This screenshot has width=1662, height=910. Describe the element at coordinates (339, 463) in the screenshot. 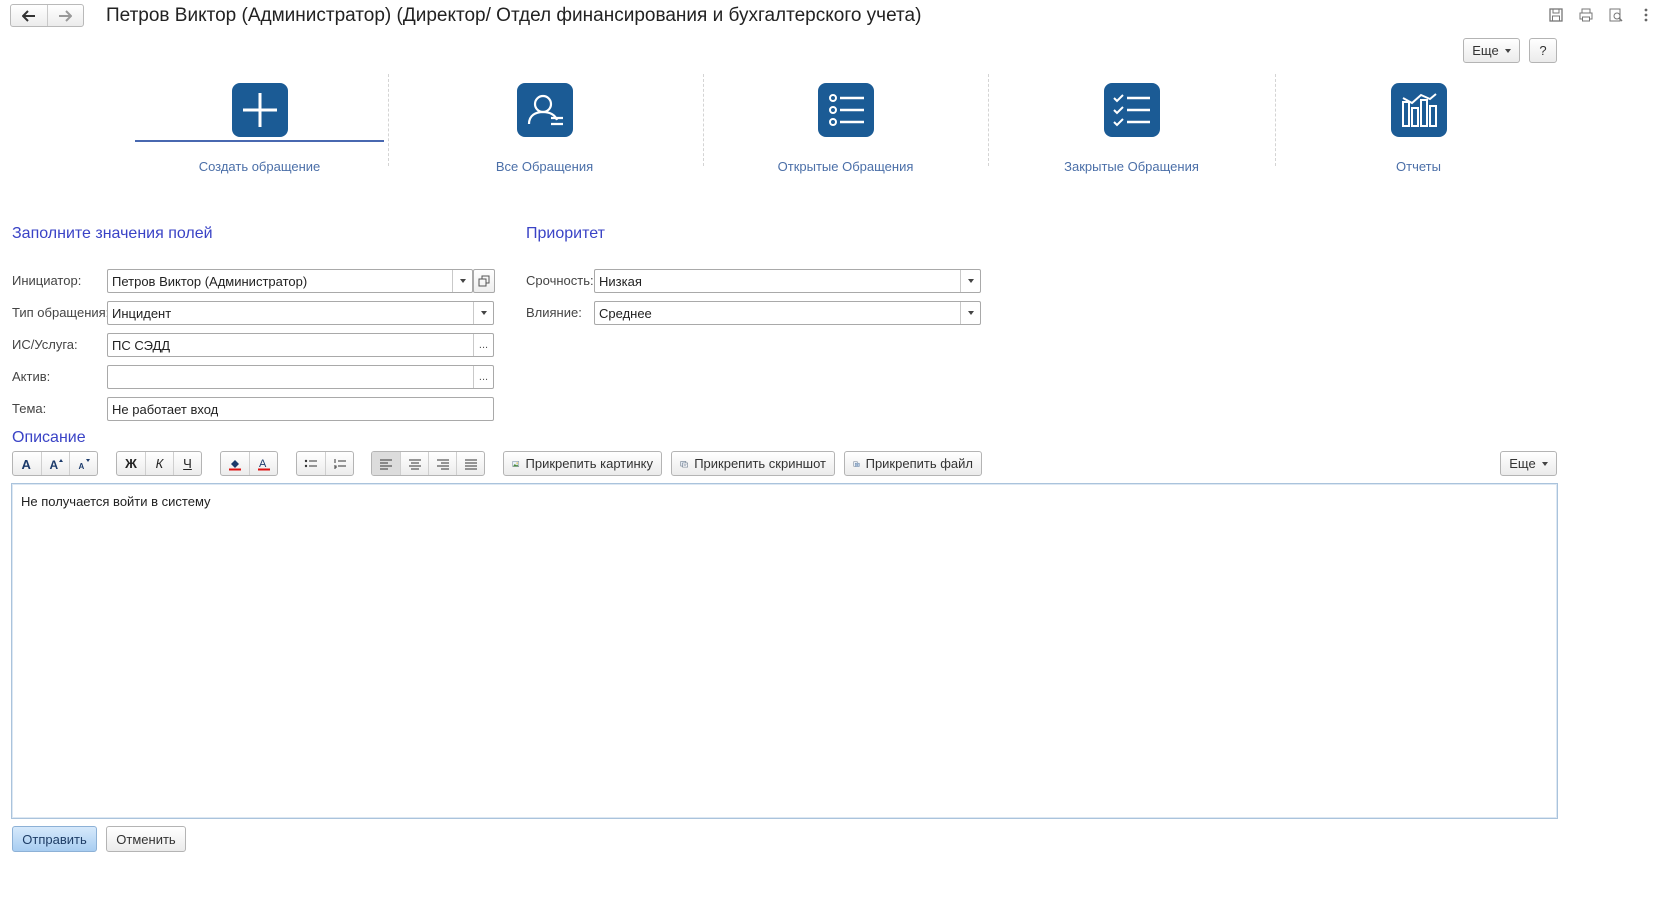

I see `numbered-list-button` at that location.